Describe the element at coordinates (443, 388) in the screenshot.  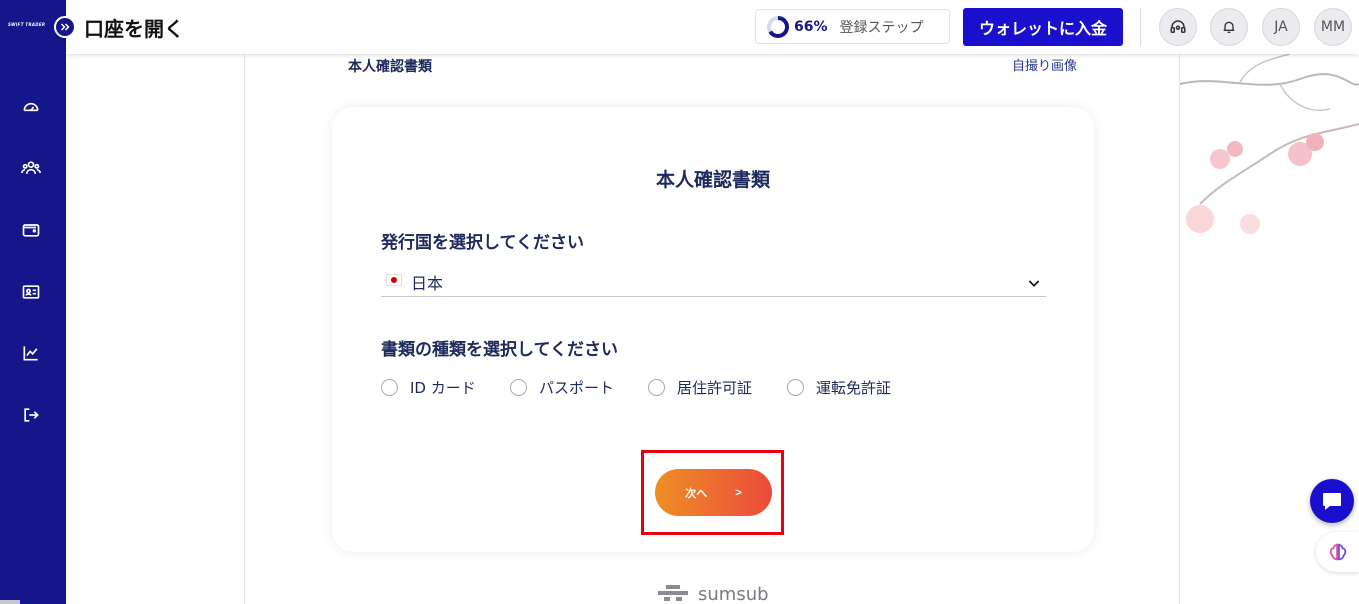
I see `radio-label: ID カード` at that location.